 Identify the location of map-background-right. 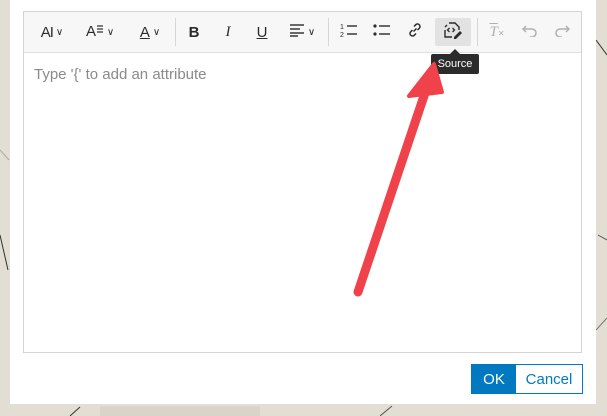
(601, 208).